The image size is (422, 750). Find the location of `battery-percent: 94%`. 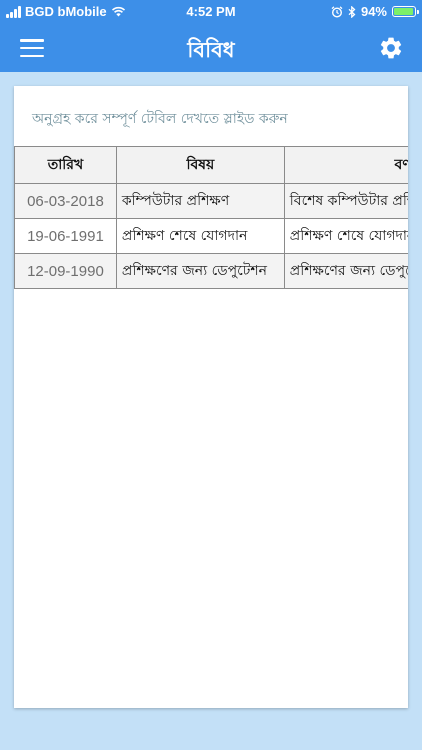

battery-percent: 94% is located at coordinates (373, 11).